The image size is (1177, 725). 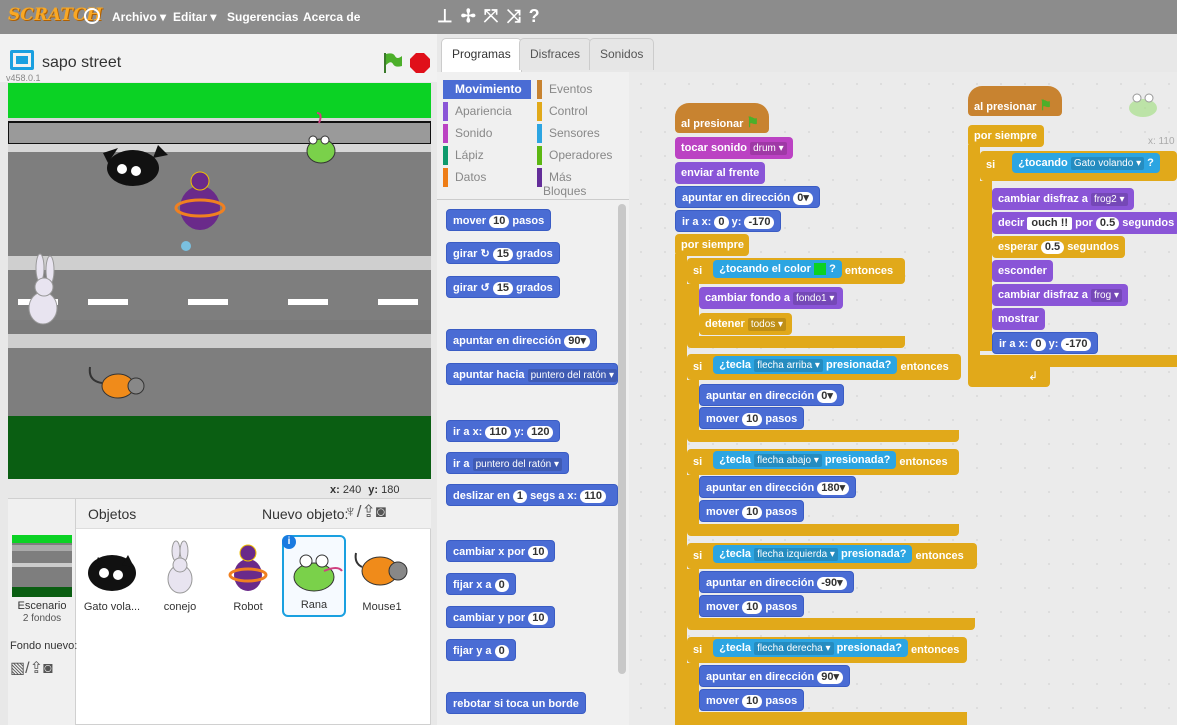 I want to click on touching-color-condition: ¿tocando el color ?, so click(x=777, y=269).